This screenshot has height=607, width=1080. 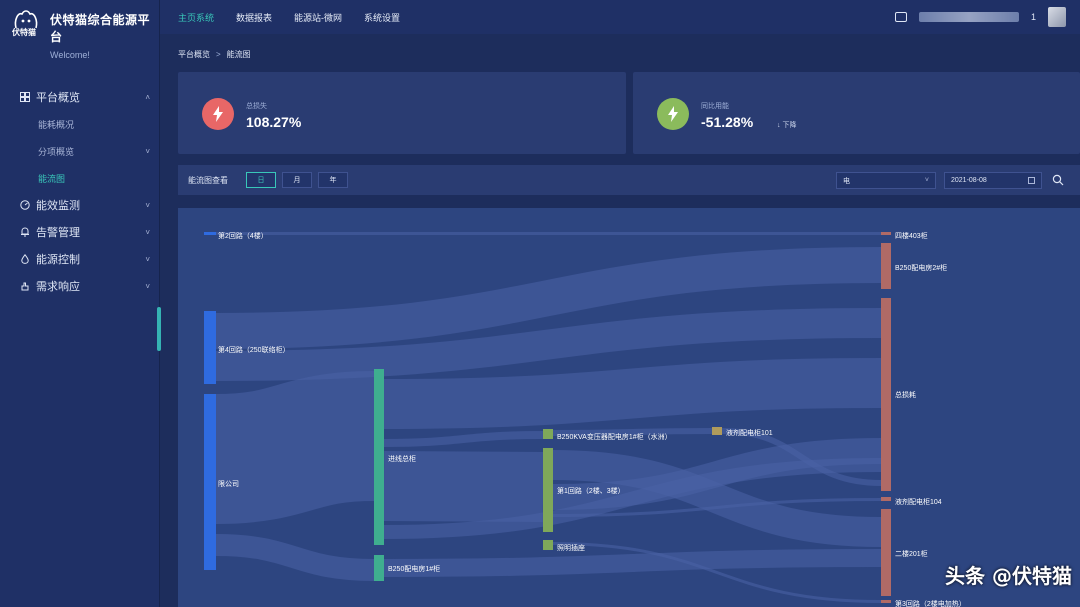 I want to click on period-year-button: 年, so click(x=333, y=180).